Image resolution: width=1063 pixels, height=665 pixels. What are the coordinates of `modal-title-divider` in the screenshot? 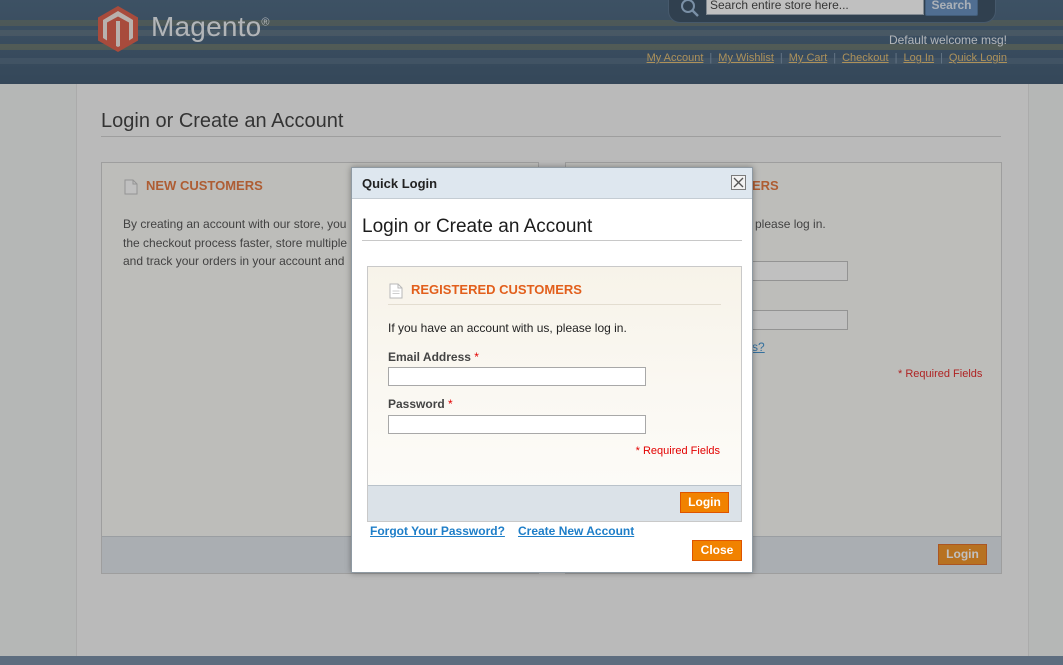 It's located at (552, 240).